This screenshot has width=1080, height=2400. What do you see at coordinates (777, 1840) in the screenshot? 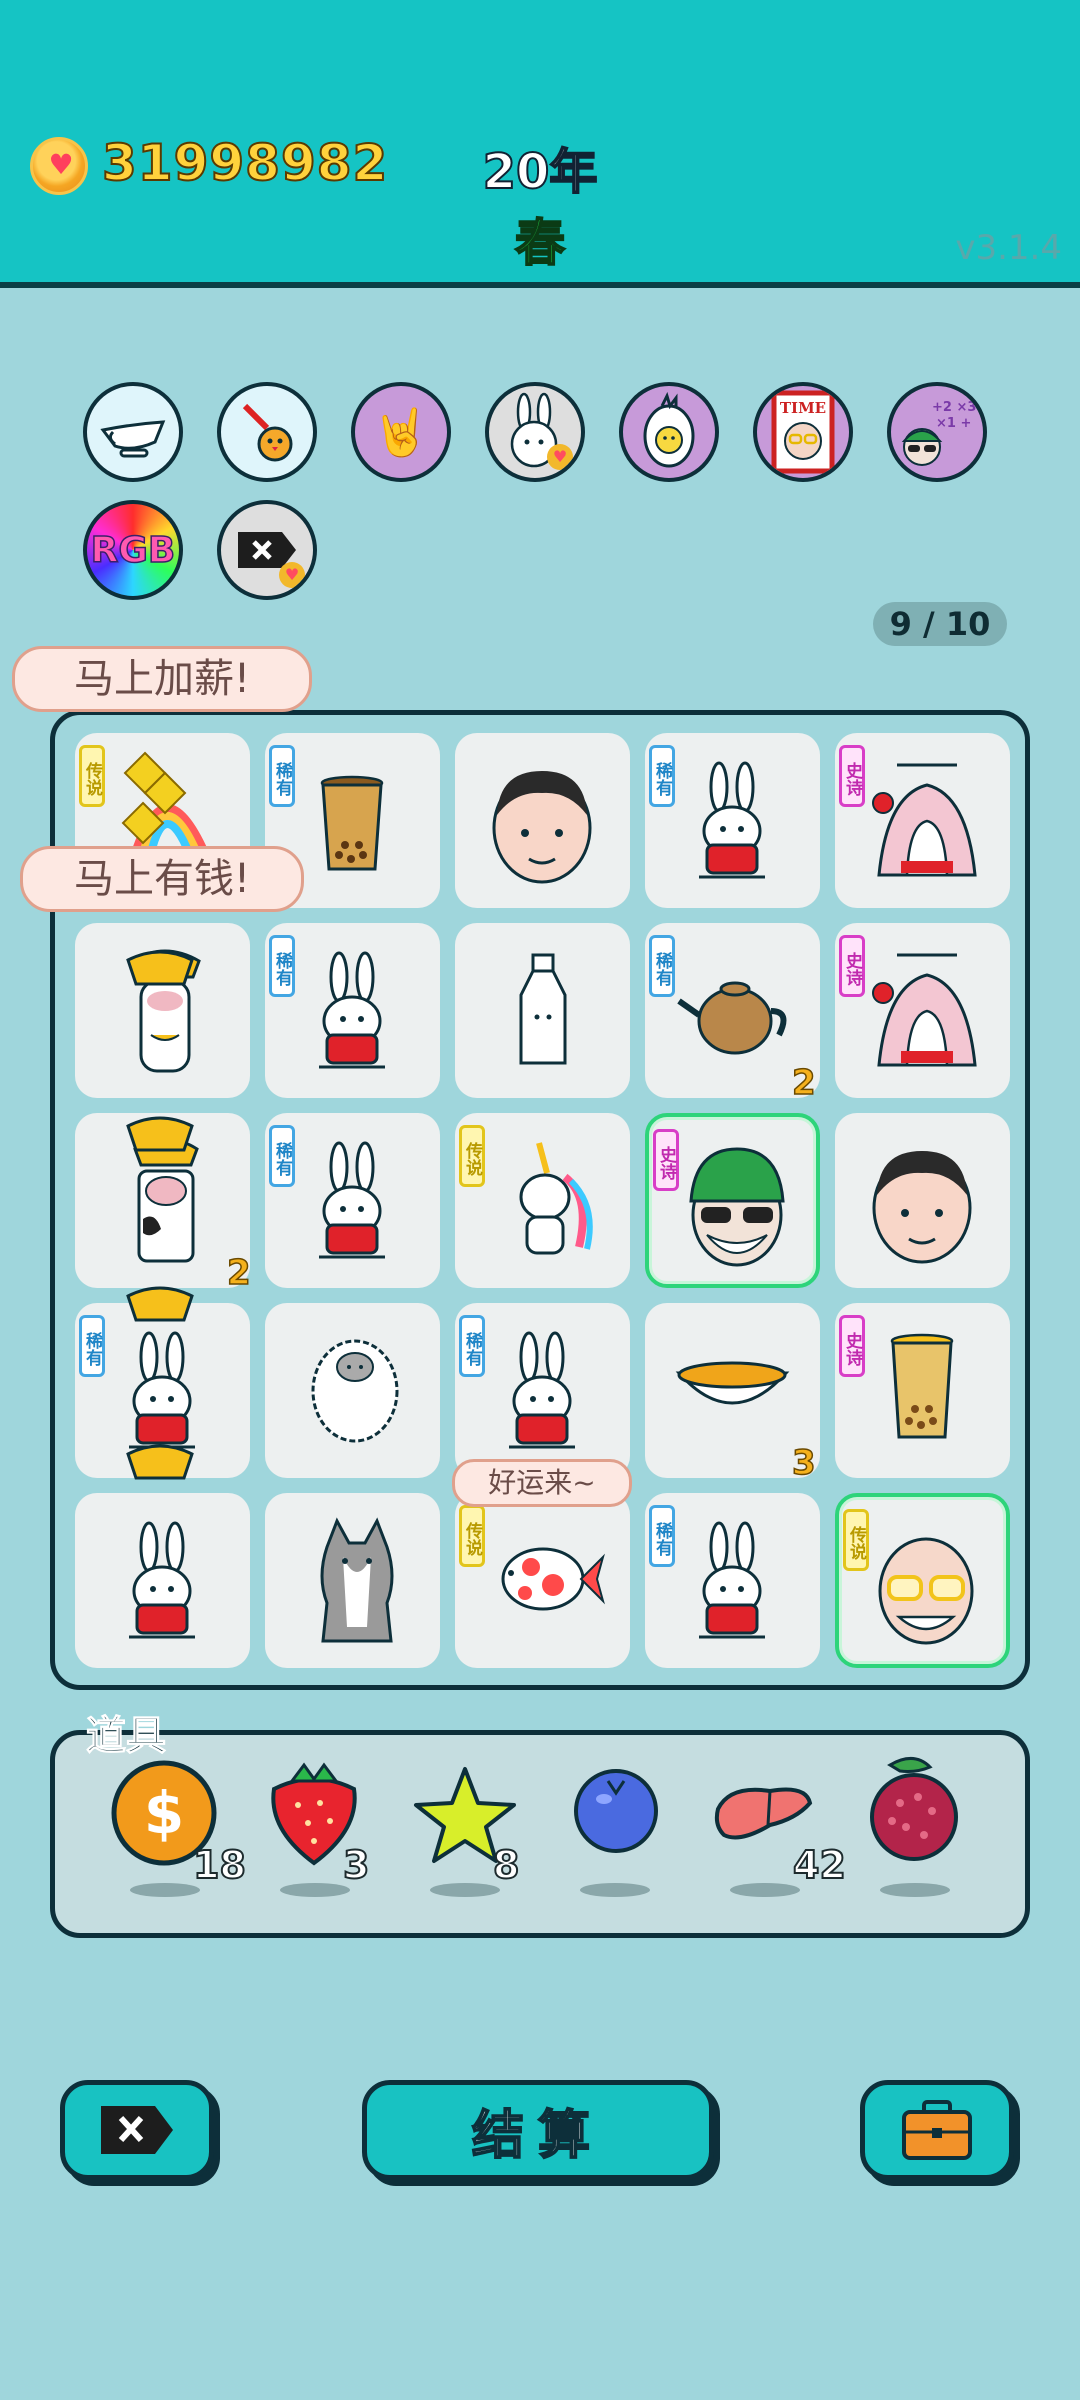
I see `liver-item: 42` at bounding box center [777, 1840].